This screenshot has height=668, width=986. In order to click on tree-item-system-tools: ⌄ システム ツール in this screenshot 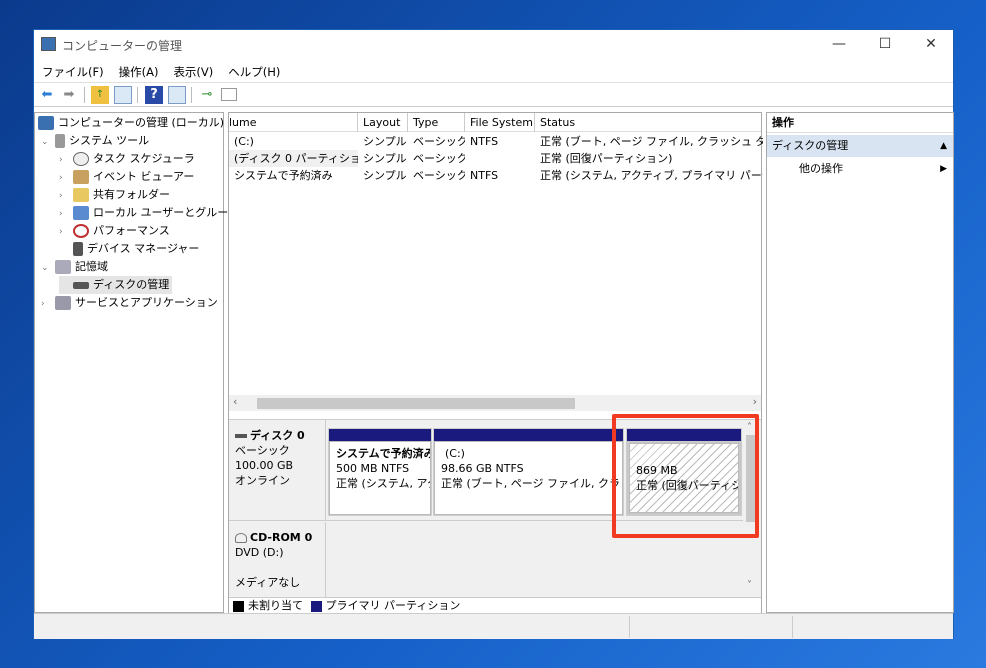, I will do `click(95, 141)`.